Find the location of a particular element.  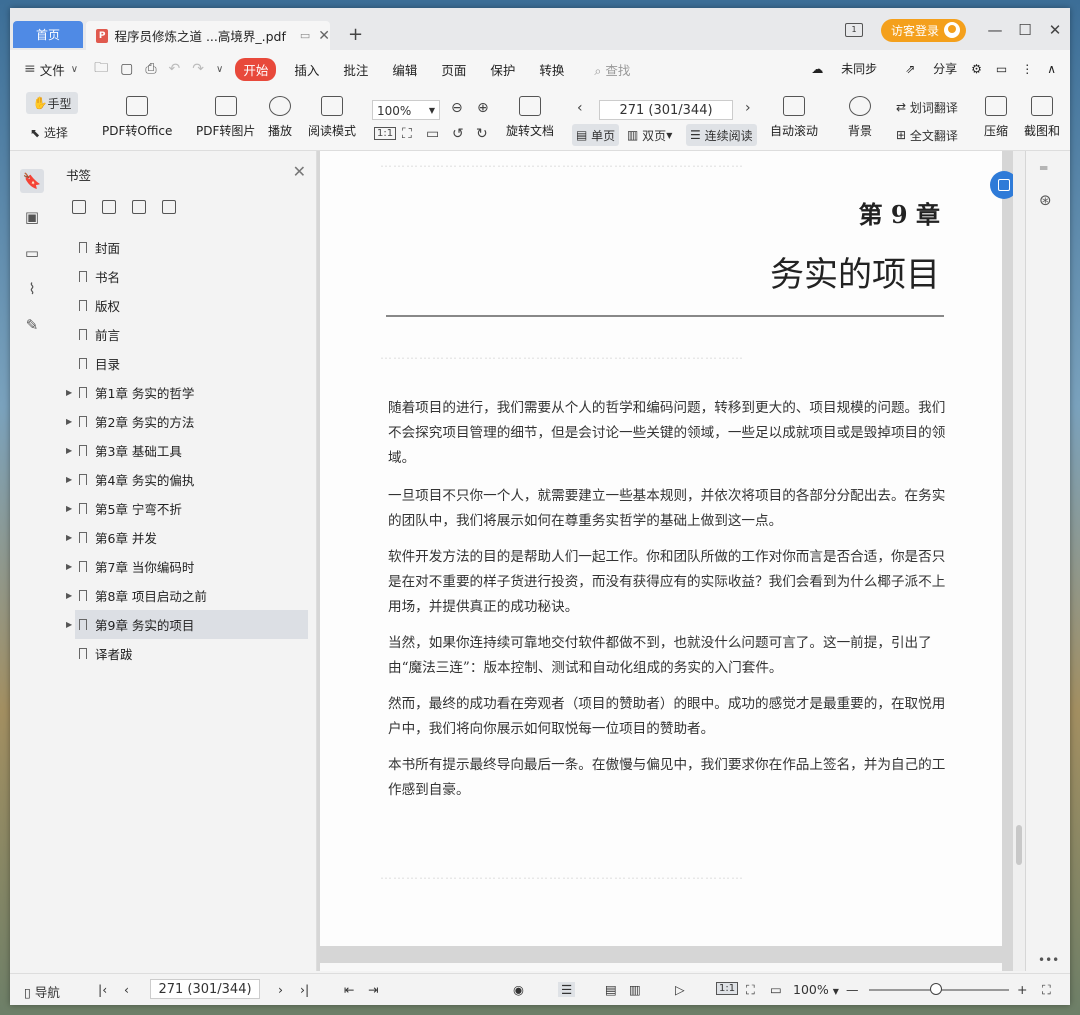

back-icon: ⇤ is located at coordinates (349, 989).